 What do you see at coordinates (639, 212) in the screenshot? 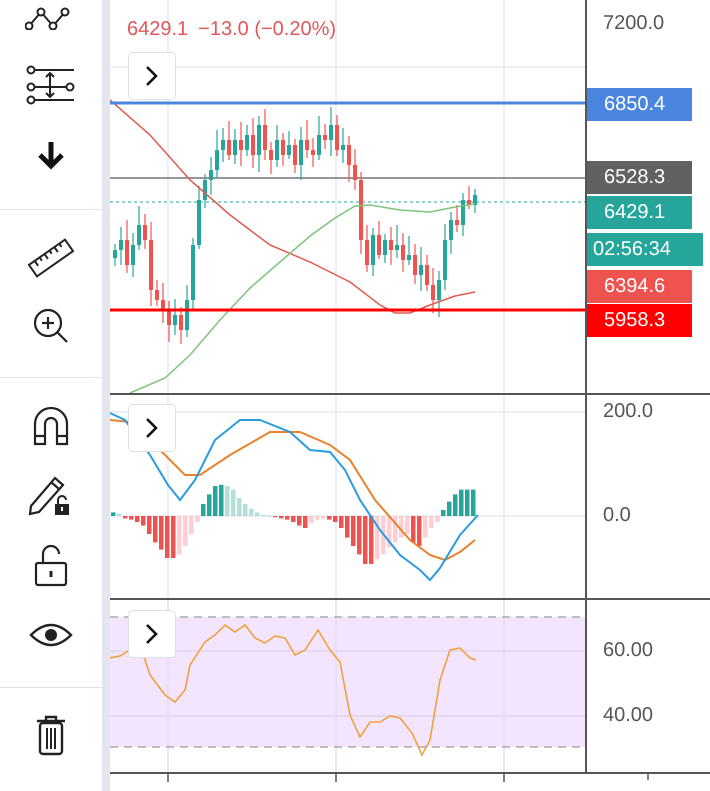
I see `price-tag: 6429.1` at bounding box center [639, 212].